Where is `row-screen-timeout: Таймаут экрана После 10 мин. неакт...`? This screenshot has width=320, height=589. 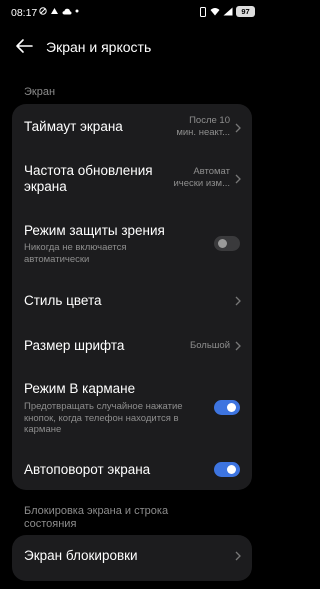
row-screen-timeout: Таймаут экрана После 10 мин. неакт... is located at coordinates (132, 127).